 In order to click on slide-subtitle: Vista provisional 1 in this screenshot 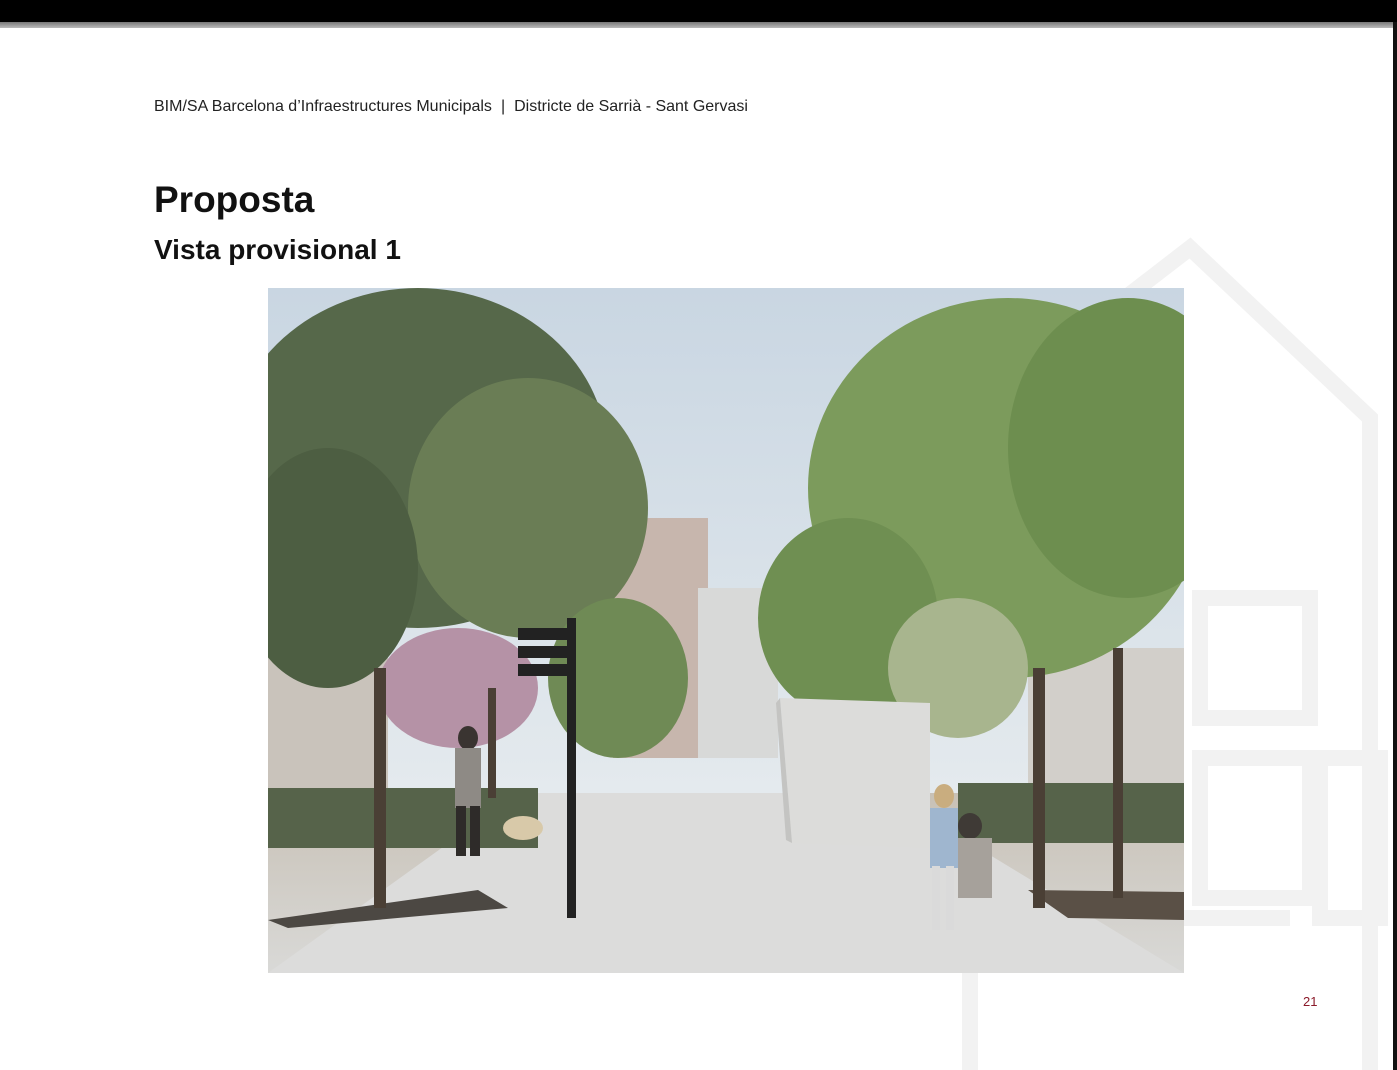, I will do `click(277, 249)`.